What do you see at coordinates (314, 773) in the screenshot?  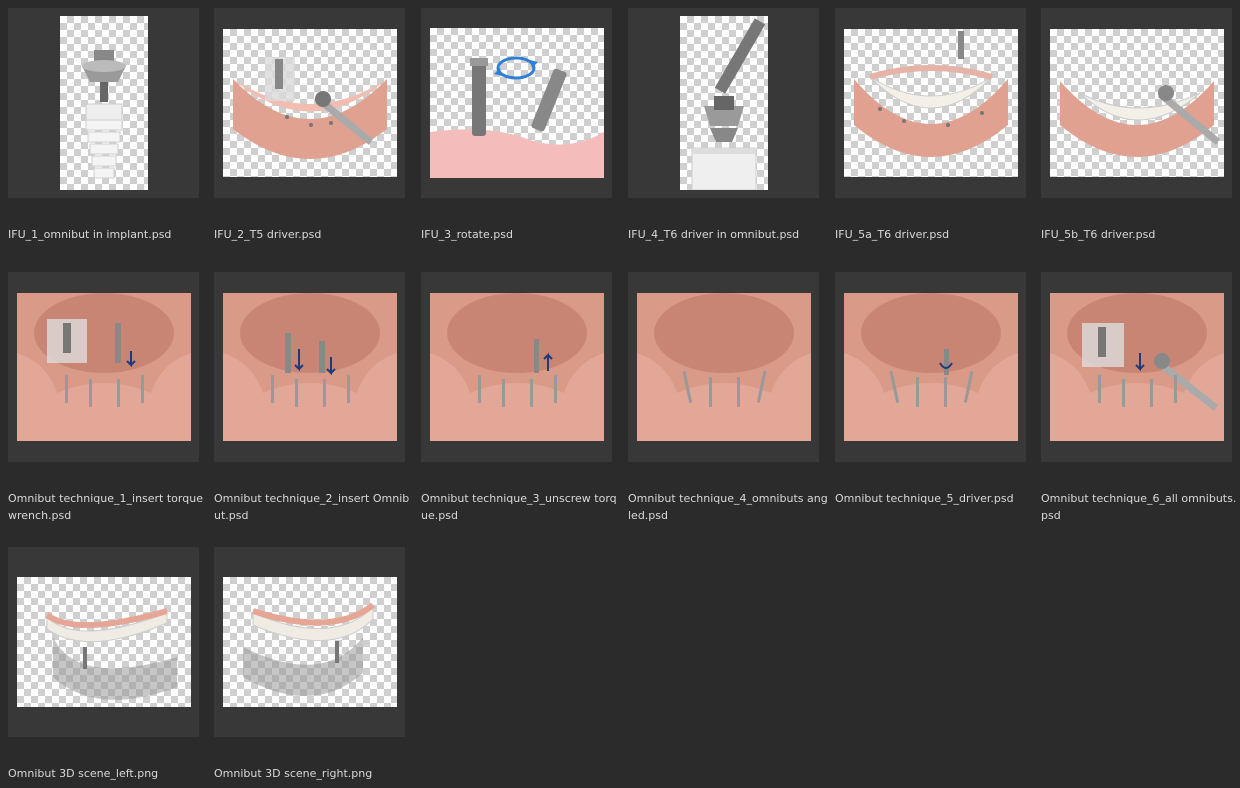 I see `file-name: Omnibut 3D scene_right.png` at bounding box center [314, 773].